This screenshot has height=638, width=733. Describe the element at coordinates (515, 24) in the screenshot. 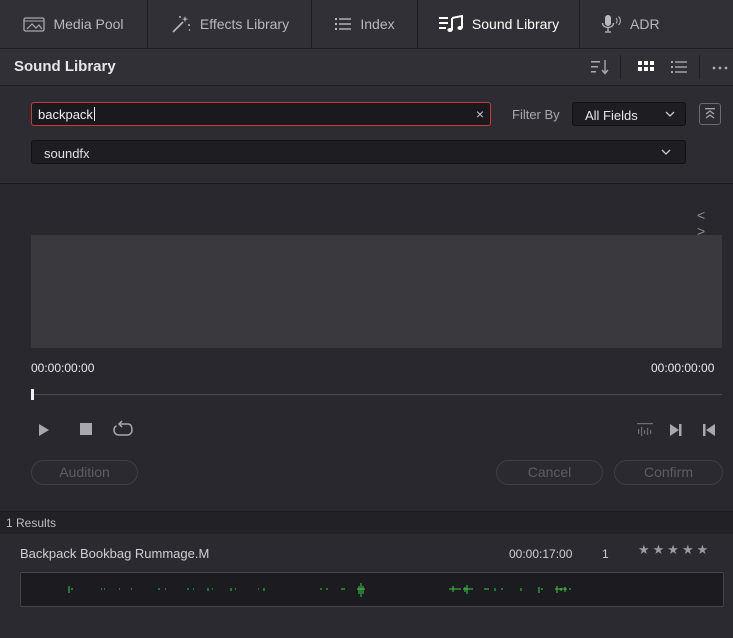

I see `tab-sound-library-label: Sound Library` at that location.